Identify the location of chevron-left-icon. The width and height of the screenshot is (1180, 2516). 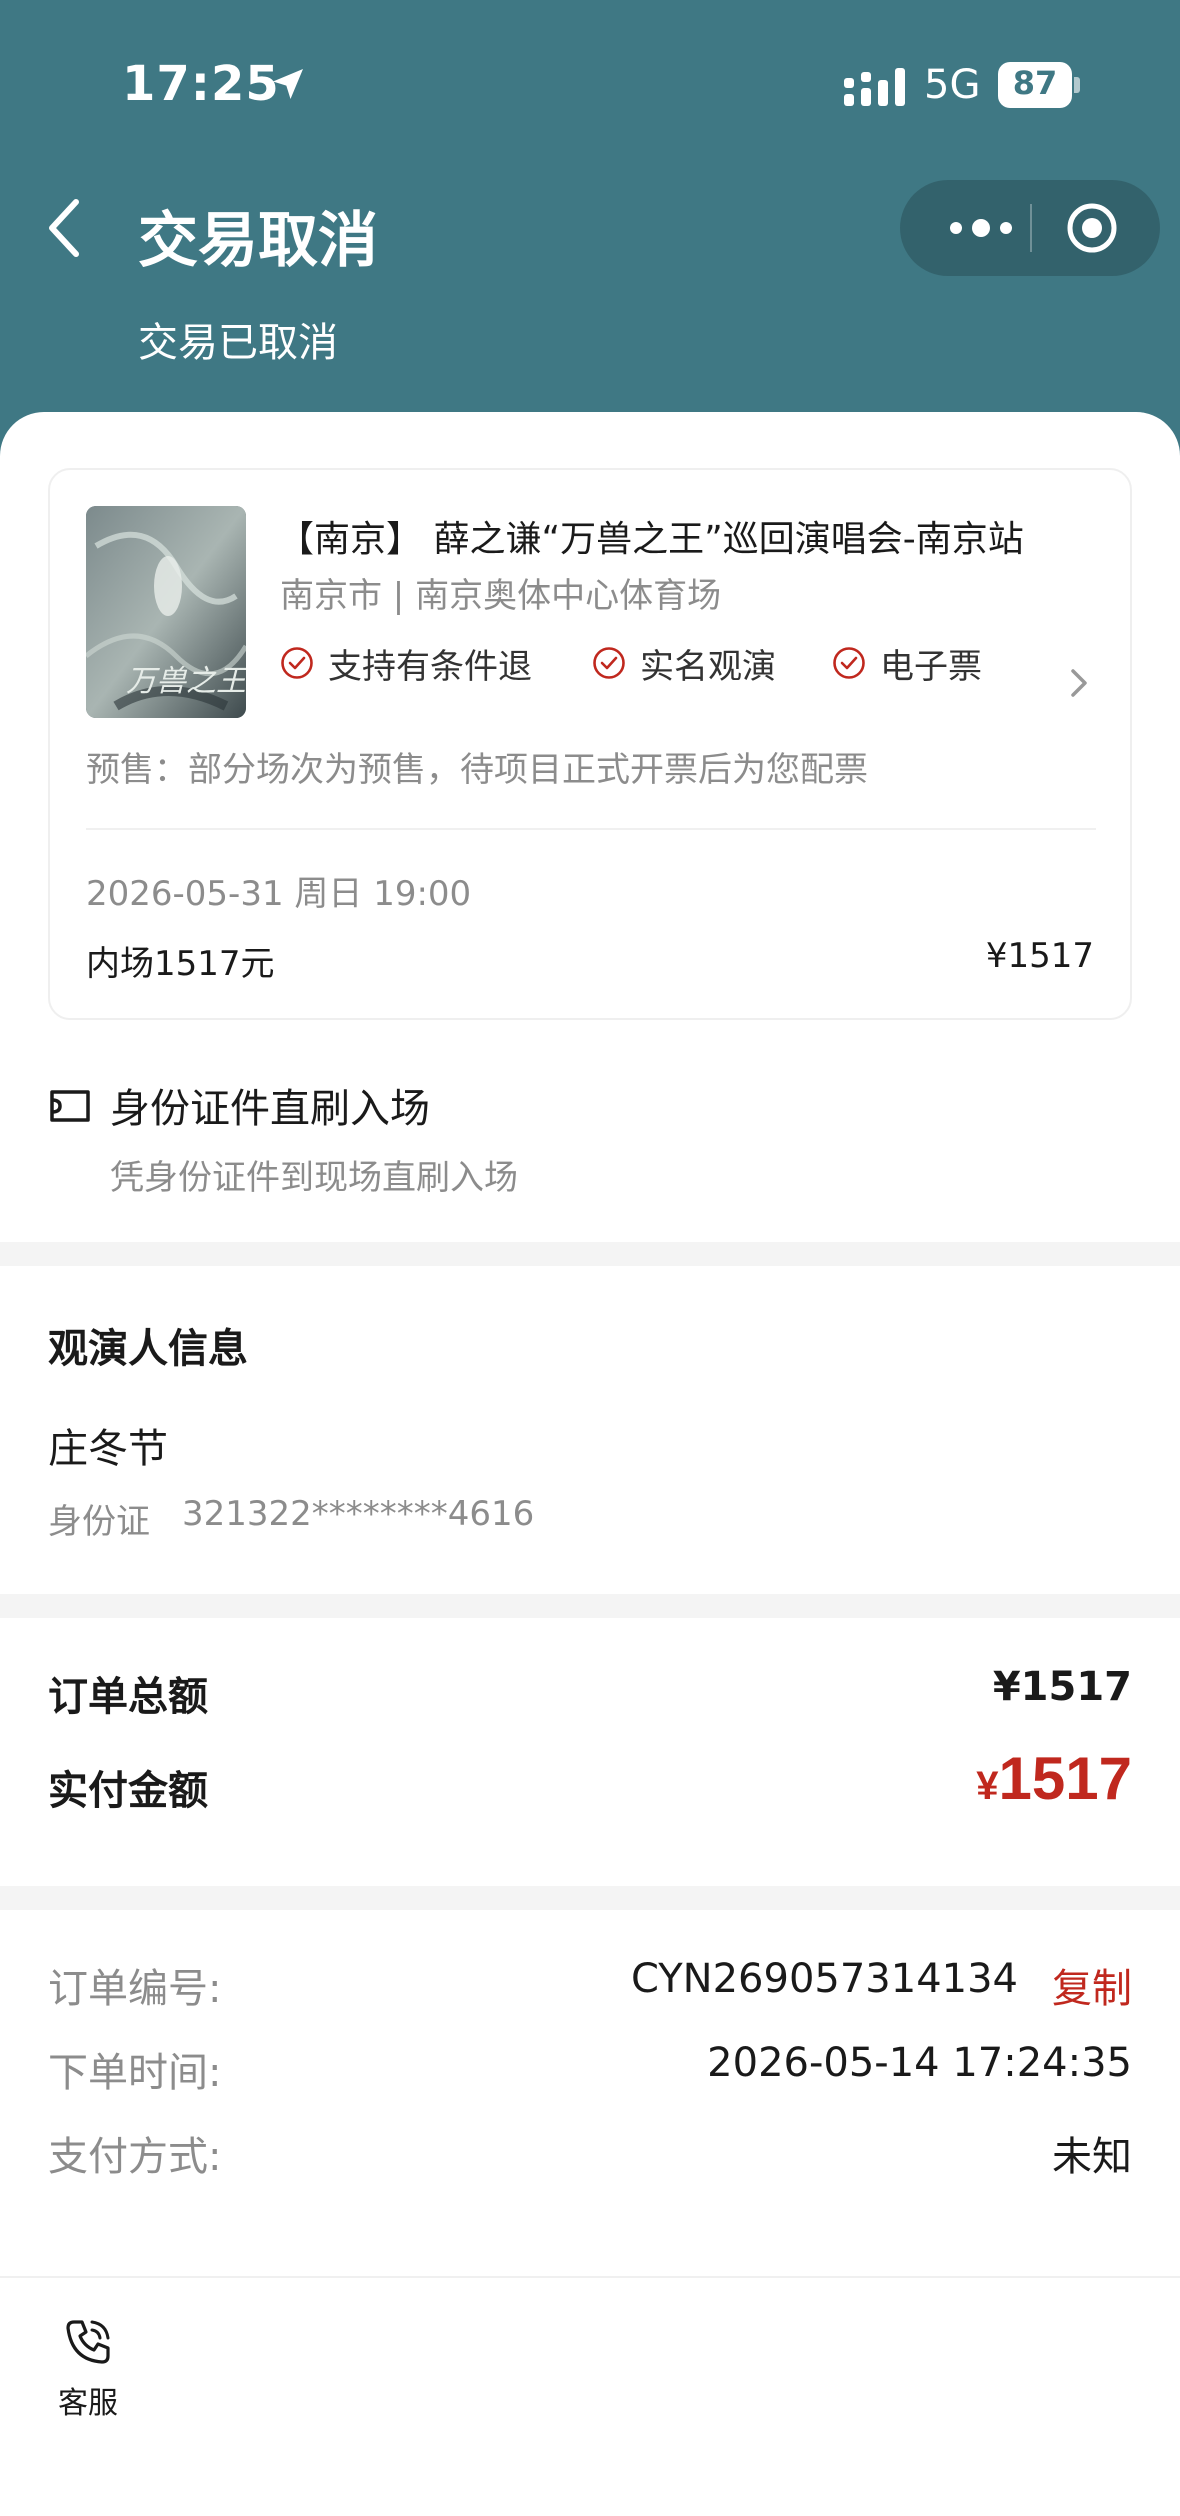
(64, 228).